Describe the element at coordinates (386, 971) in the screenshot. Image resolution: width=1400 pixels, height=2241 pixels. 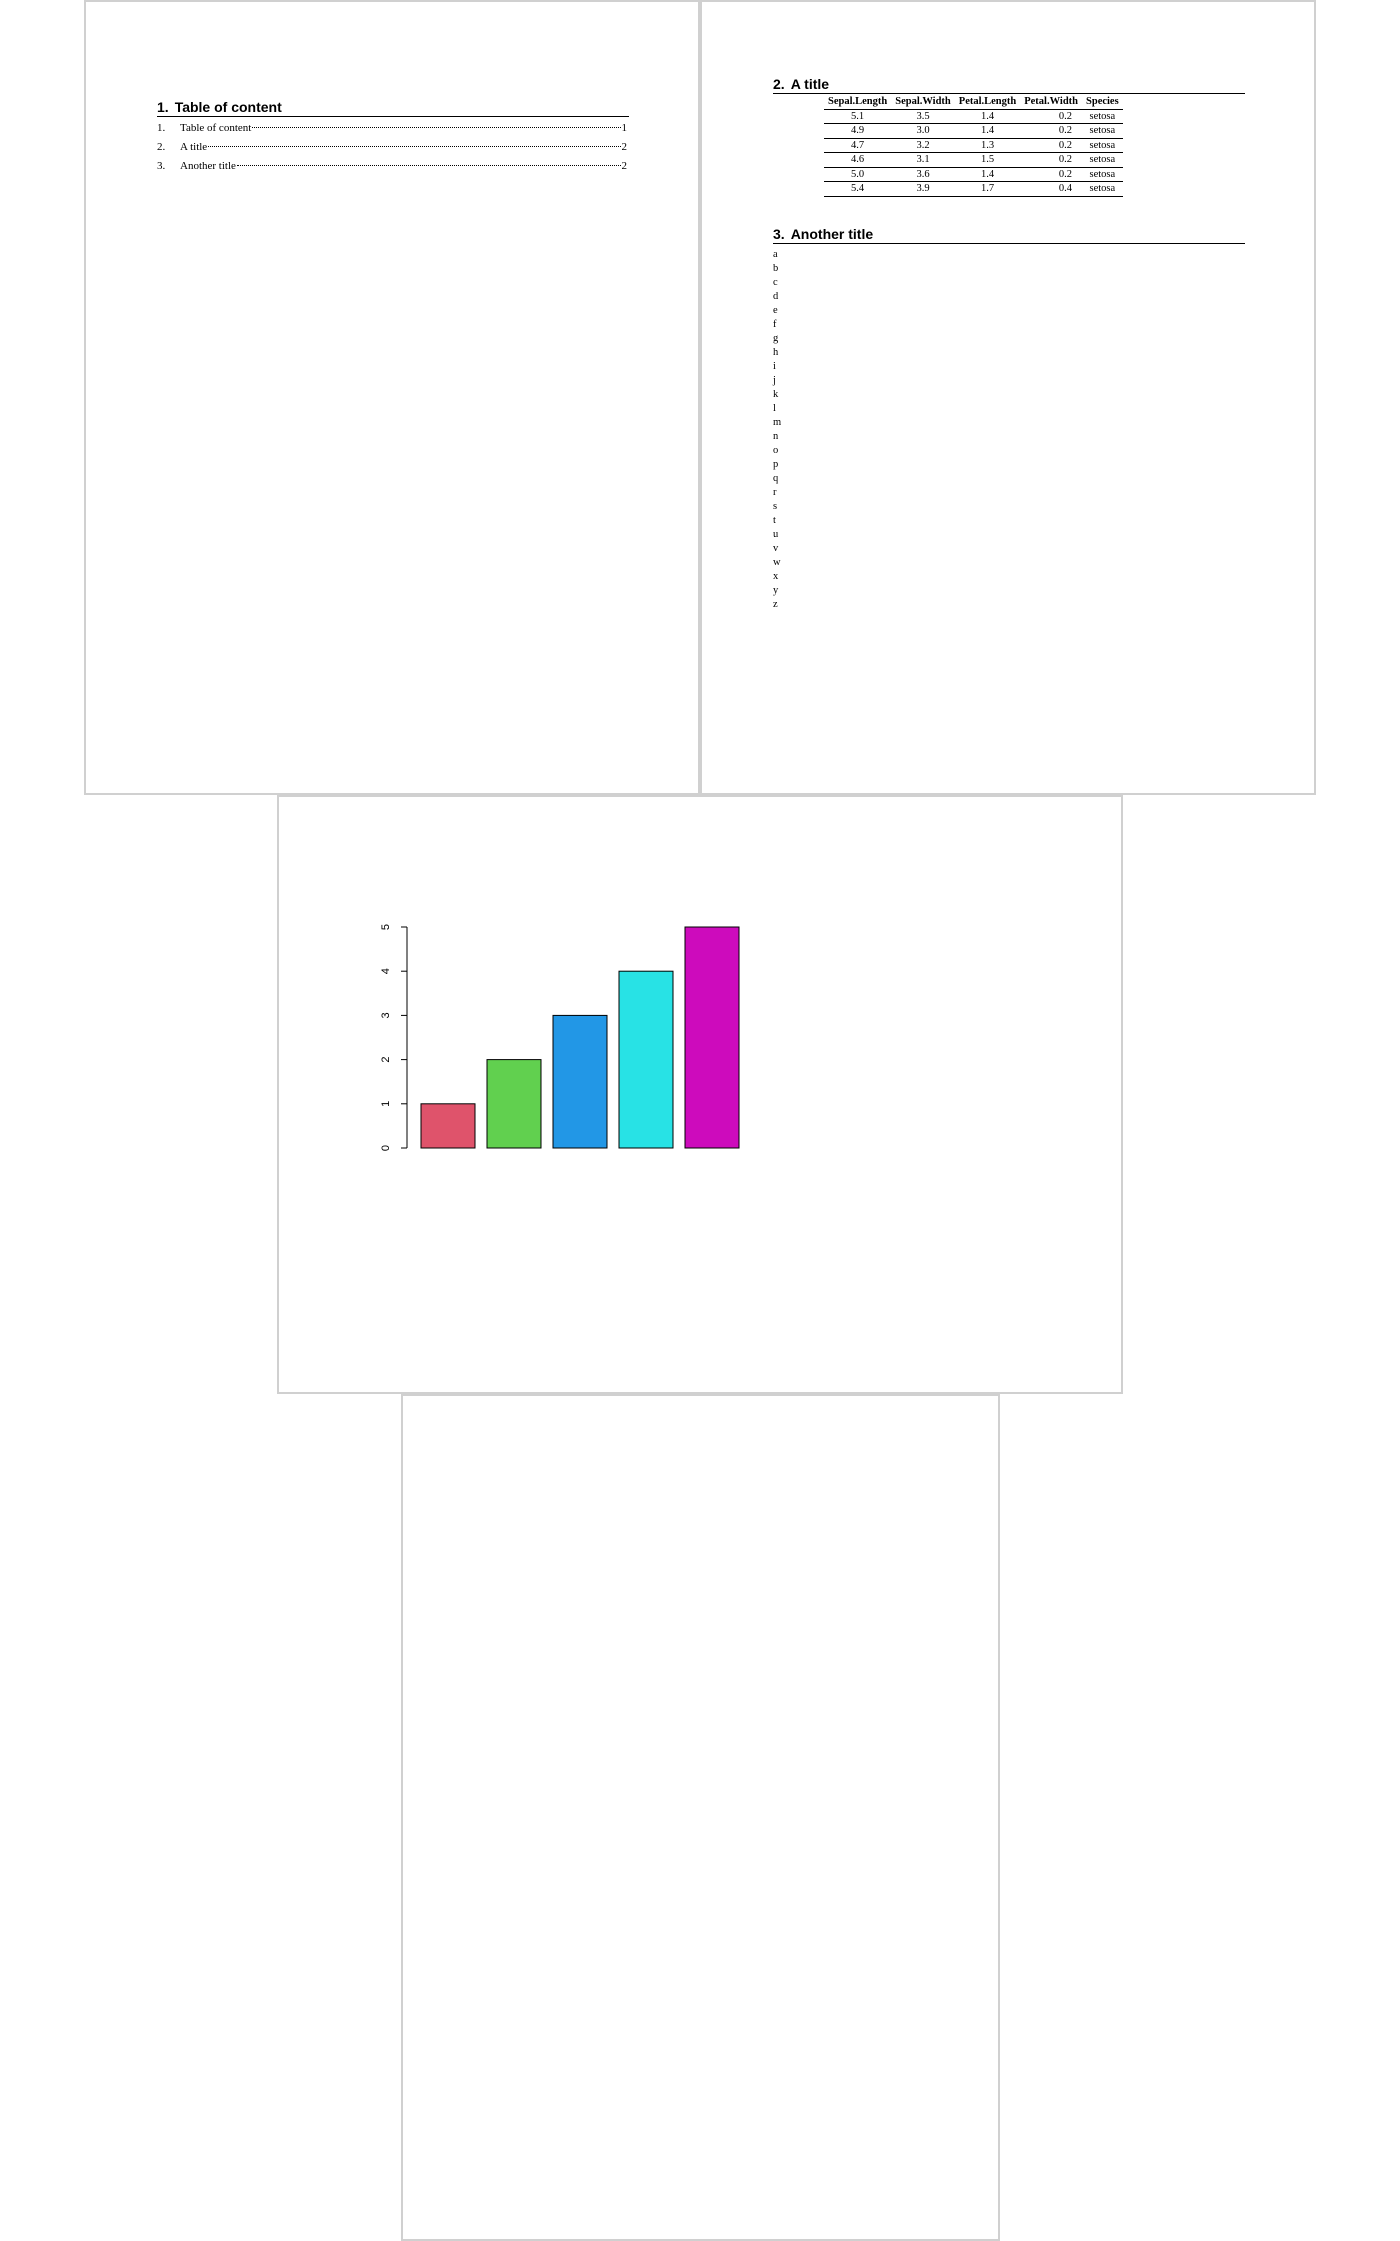
I see `y-tick-label: 4` at that location.